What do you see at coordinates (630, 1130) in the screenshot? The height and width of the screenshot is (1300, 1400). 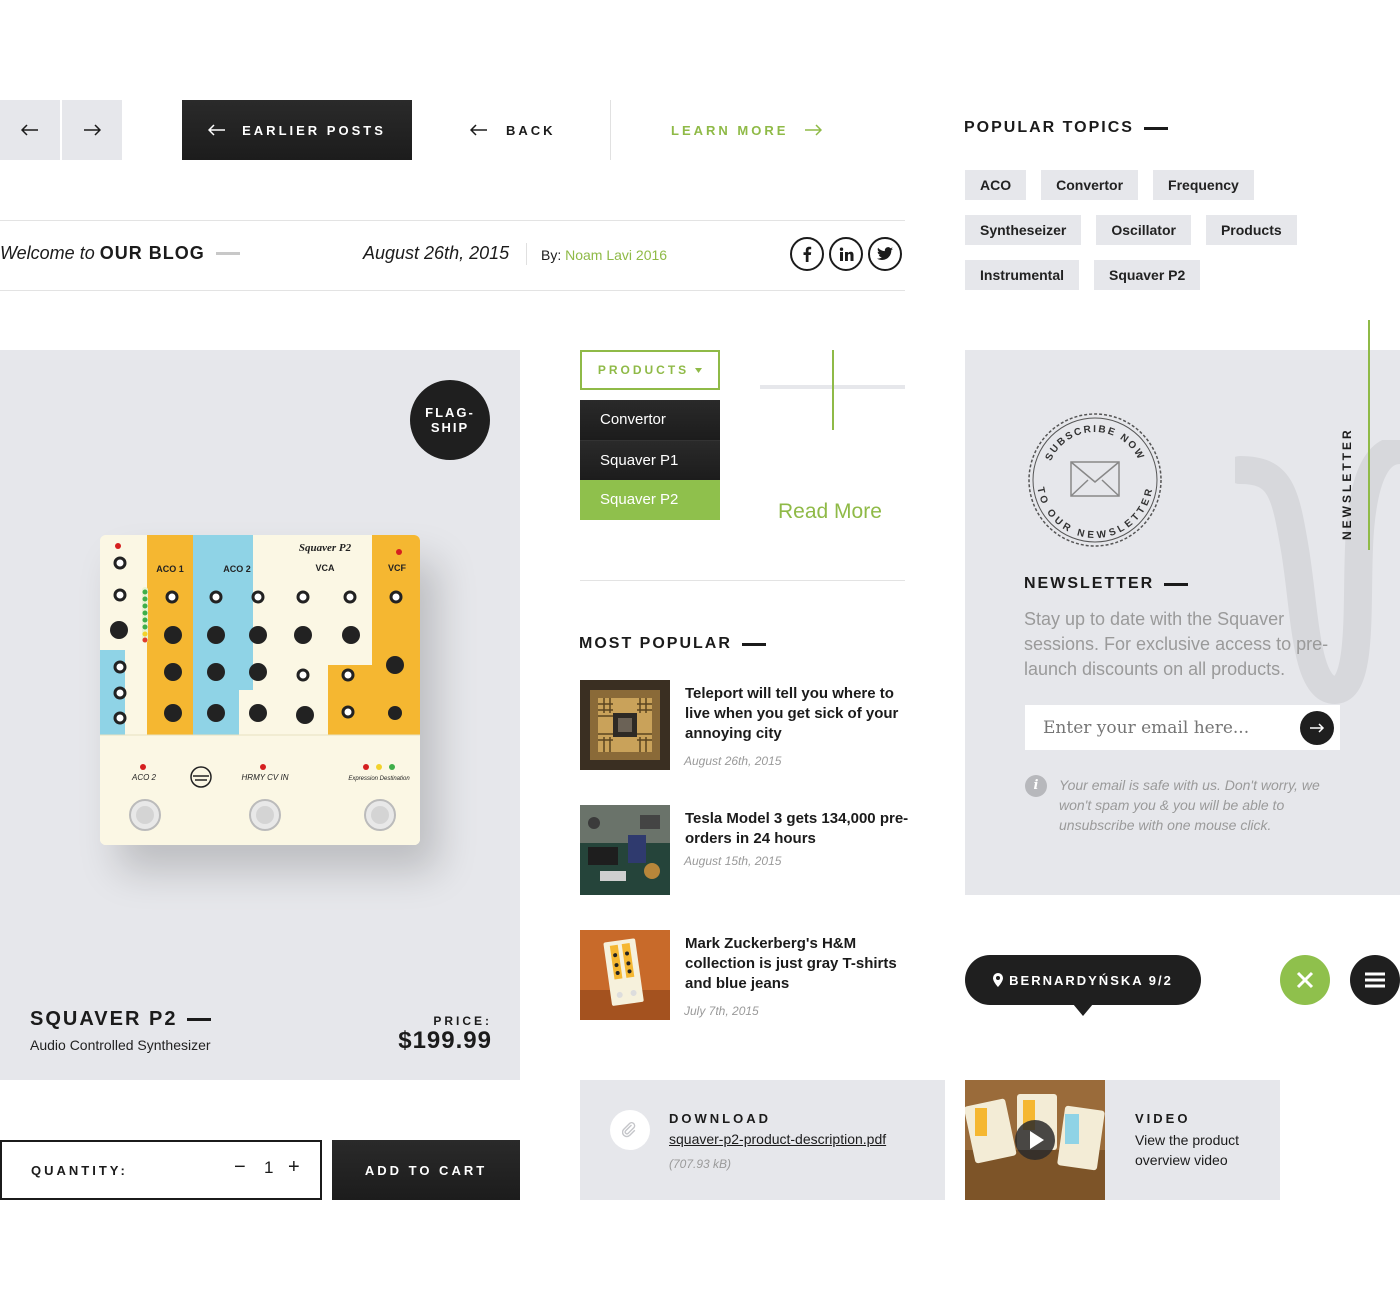 I see `paperclip-icon` at bounding box center [630, 1130].